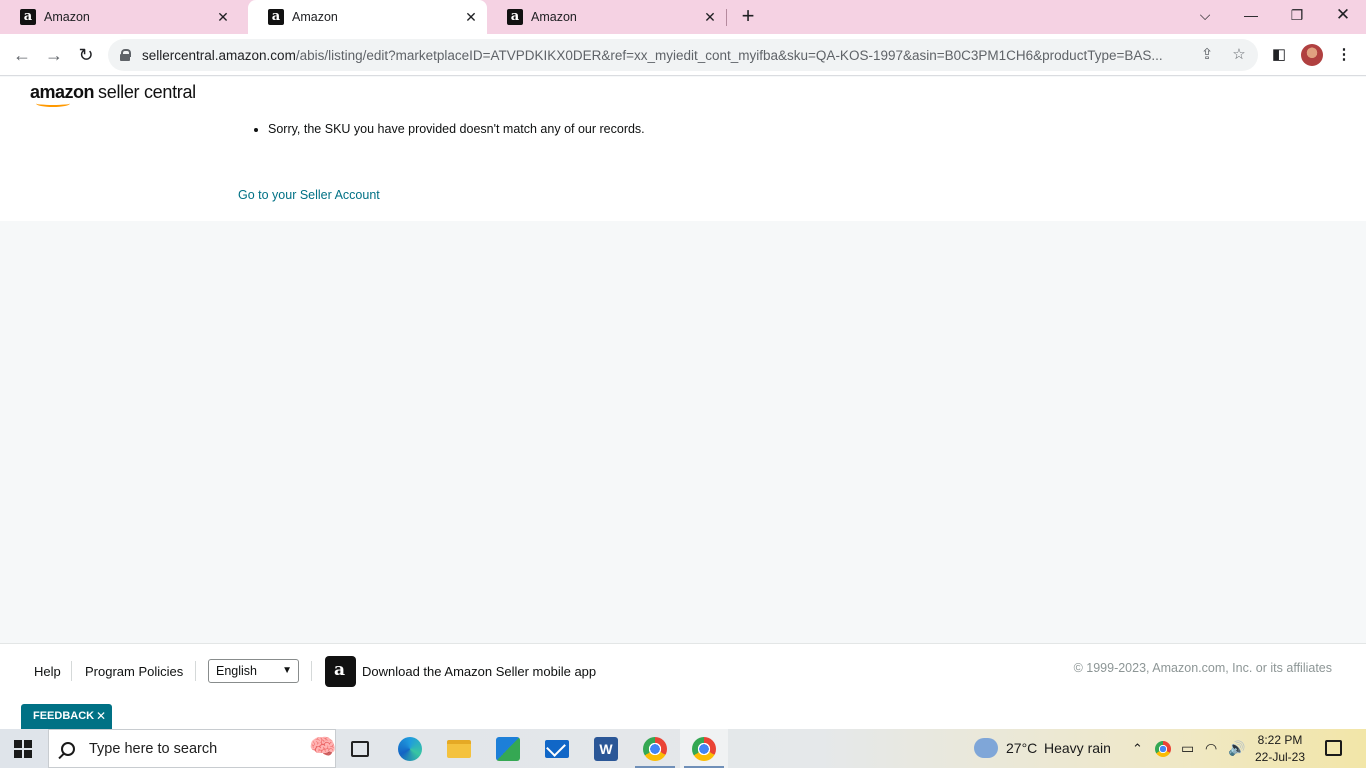 This screenshot has width=1366, height=768. I want to click on tab-separator, so click(726, 17).